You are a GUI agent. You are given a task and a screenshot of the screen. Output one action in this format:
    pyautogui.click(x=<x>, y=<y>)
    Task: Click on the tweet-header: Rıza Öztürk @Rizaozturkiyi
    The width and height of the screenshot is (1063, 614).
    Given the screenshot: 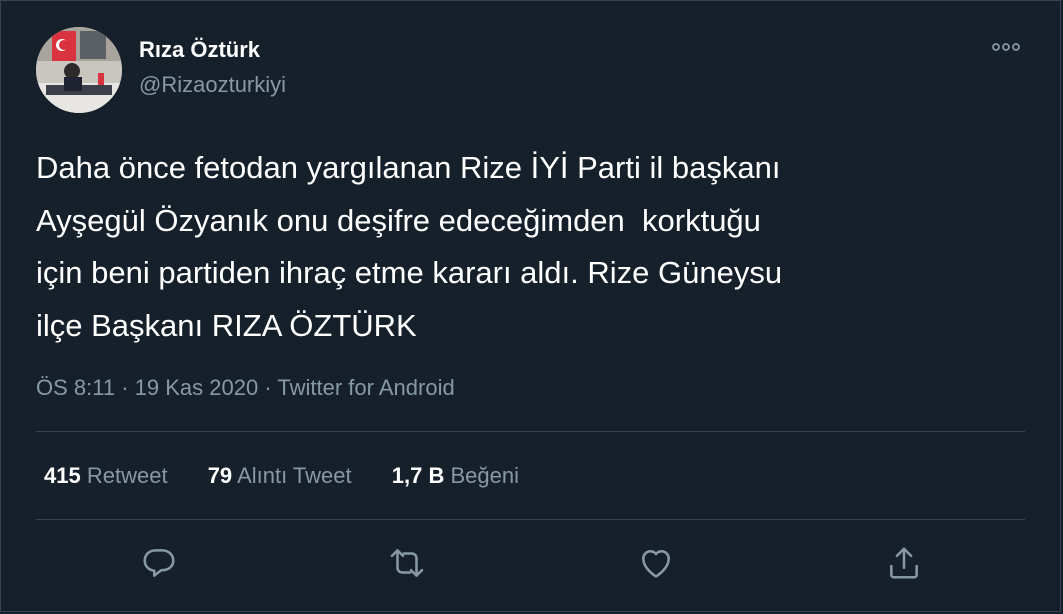 What is the action you would take?
    pyautogui.click(x=530, y=70)
    